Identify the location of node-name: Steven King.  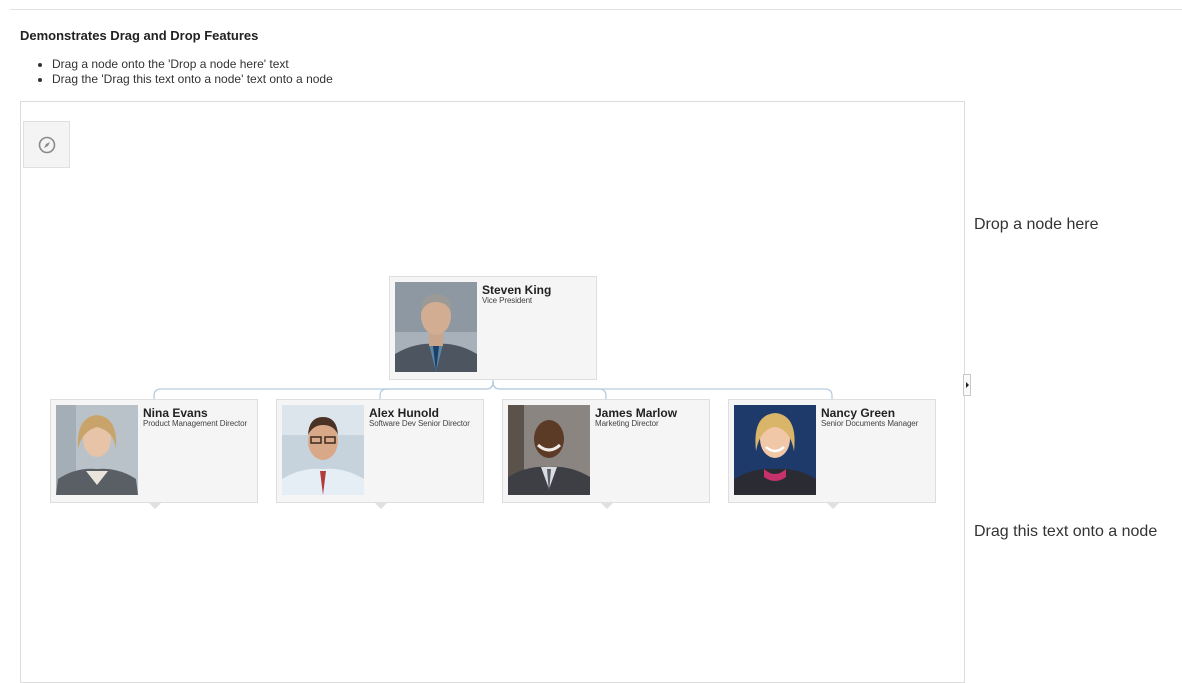
(517, 290).